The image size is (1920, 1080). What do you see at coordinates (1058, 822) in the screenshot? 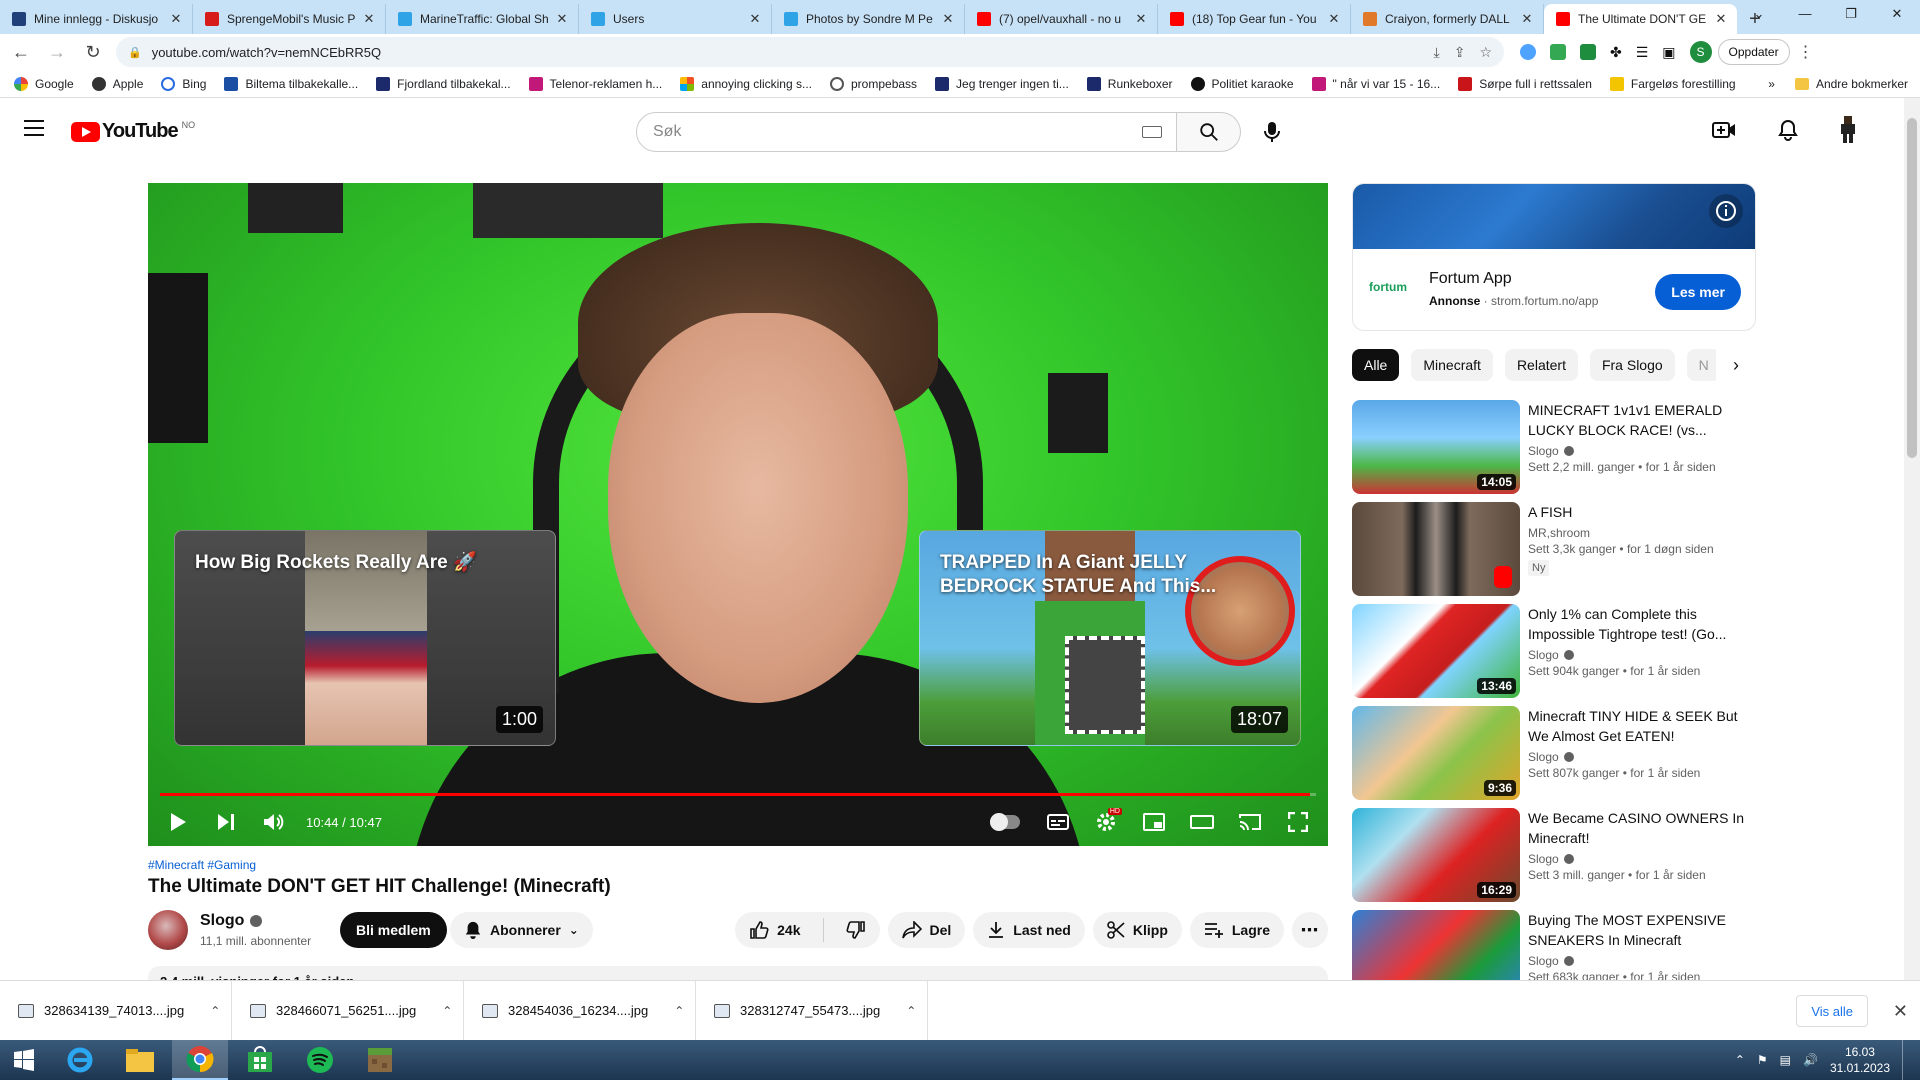
I see `subtitles-button` at bounding box center [1058, 822].